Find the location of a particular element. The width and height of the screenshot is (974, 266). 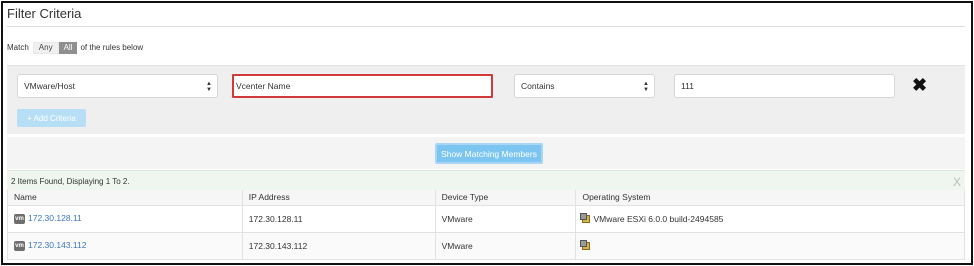

ip-cell: 172.30.128.11 is located at coordinates (338, 218).